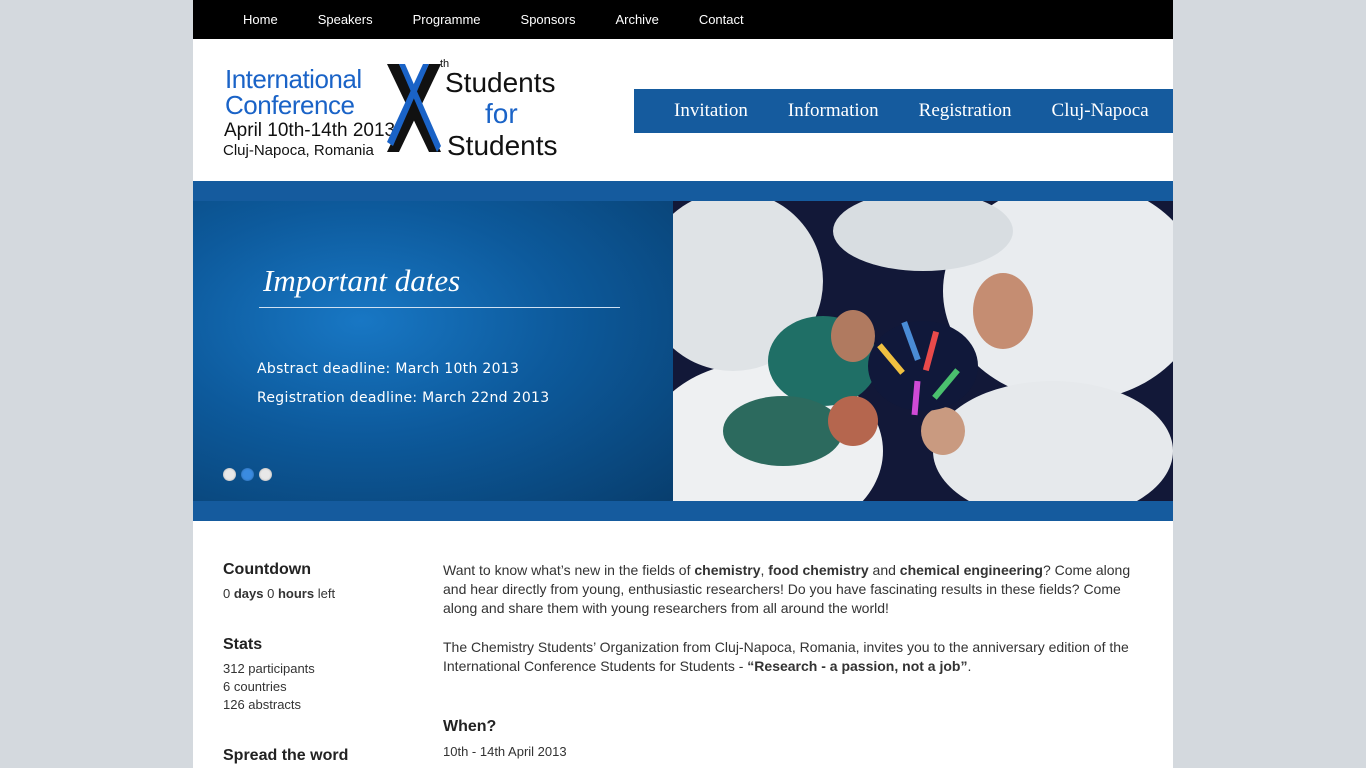 This screenshot has width=1366, height=768. I want to click on countdown-left: left, so click(326, 593).